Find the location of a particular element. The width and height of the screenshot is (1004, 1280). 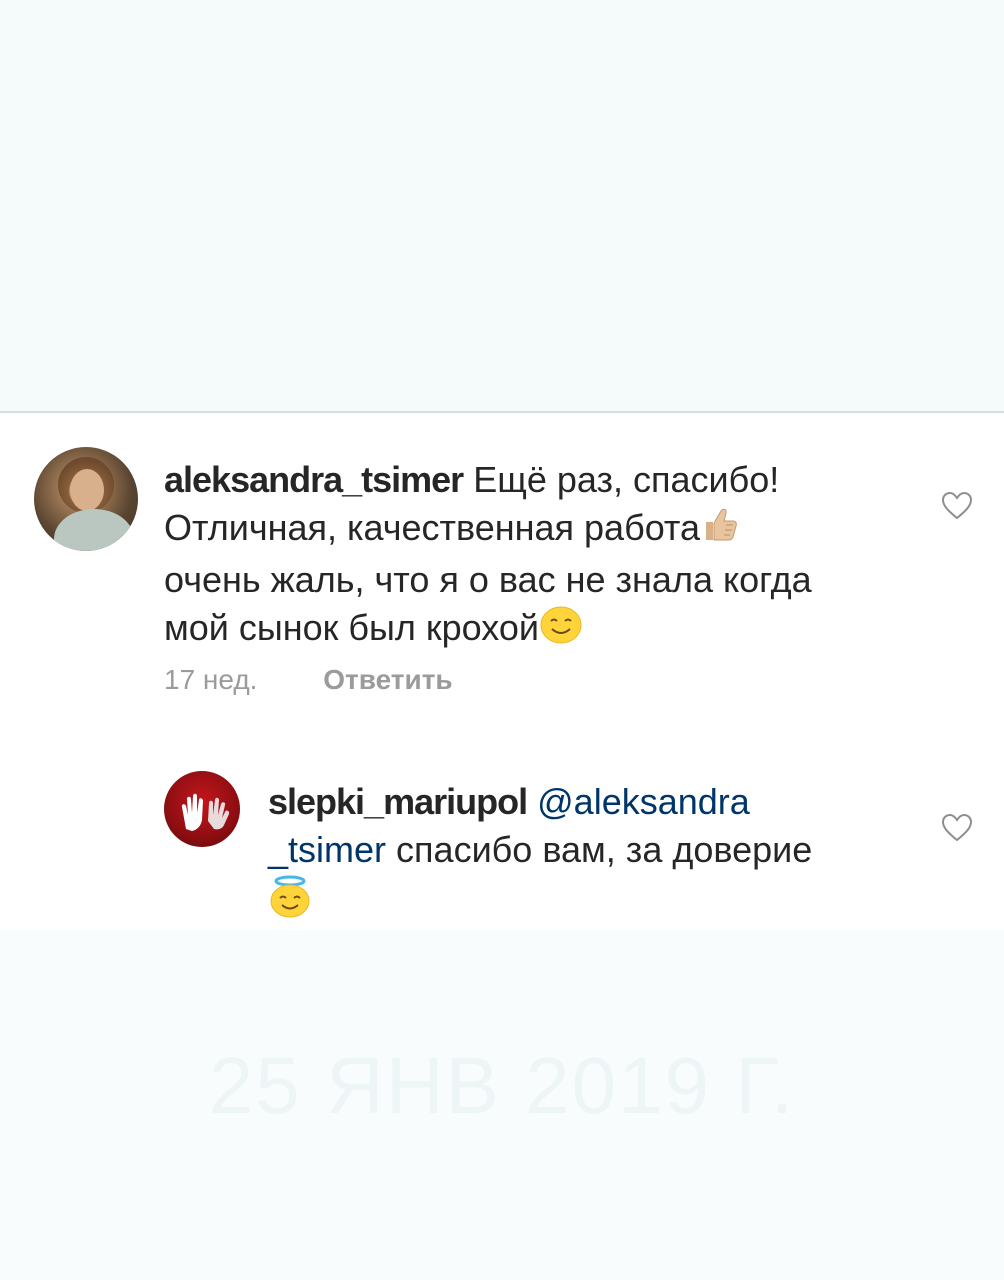

hand-prints-logo-icon is located at coordinates (205, 812).